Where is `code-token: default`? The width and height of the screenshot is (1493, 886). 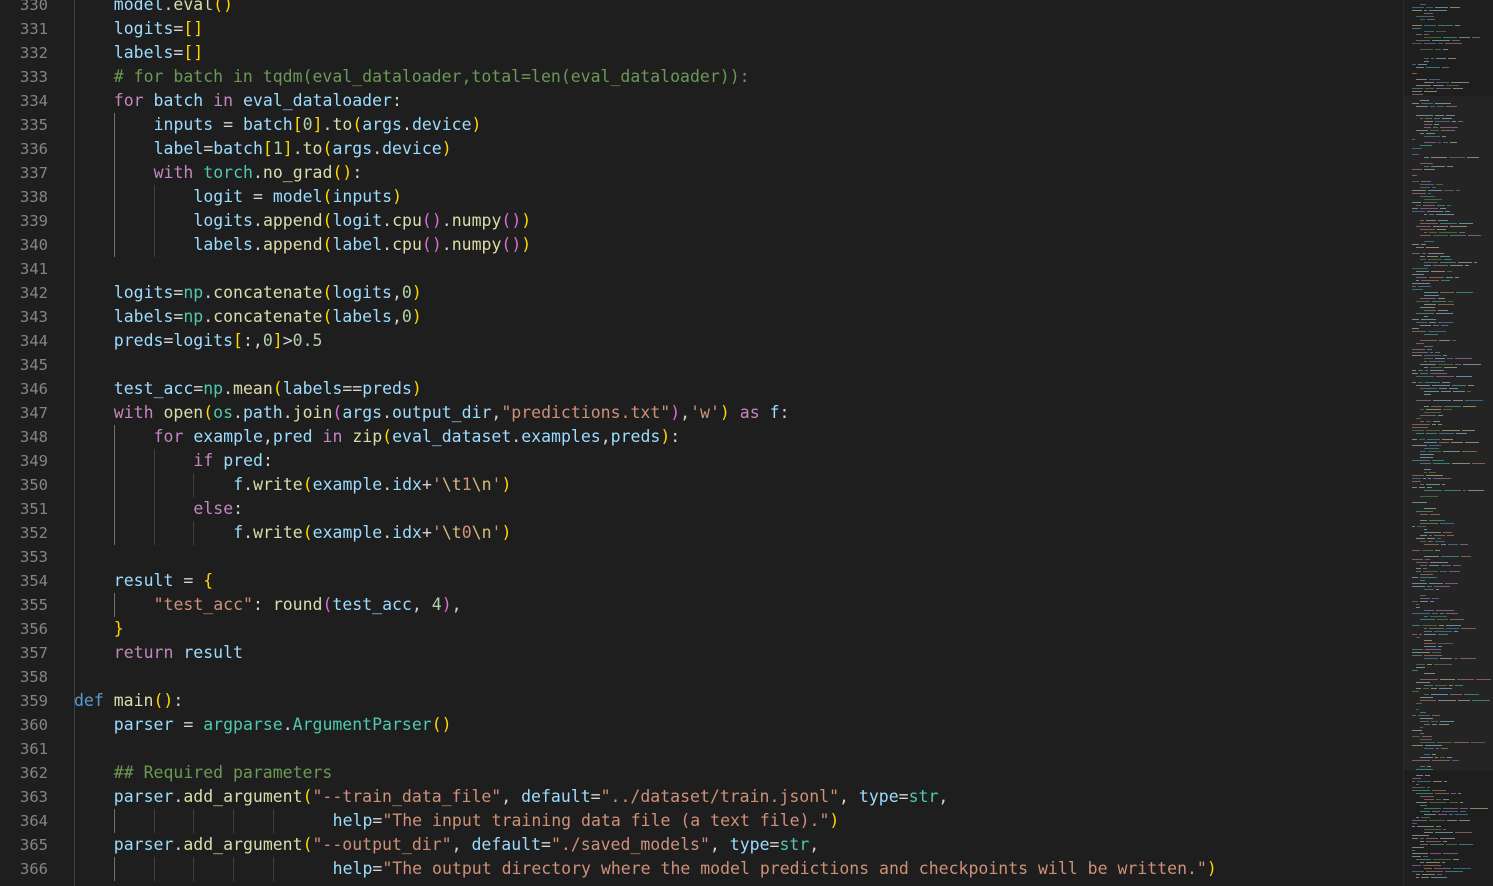
code-token: default is located at coordinates (556, 796).